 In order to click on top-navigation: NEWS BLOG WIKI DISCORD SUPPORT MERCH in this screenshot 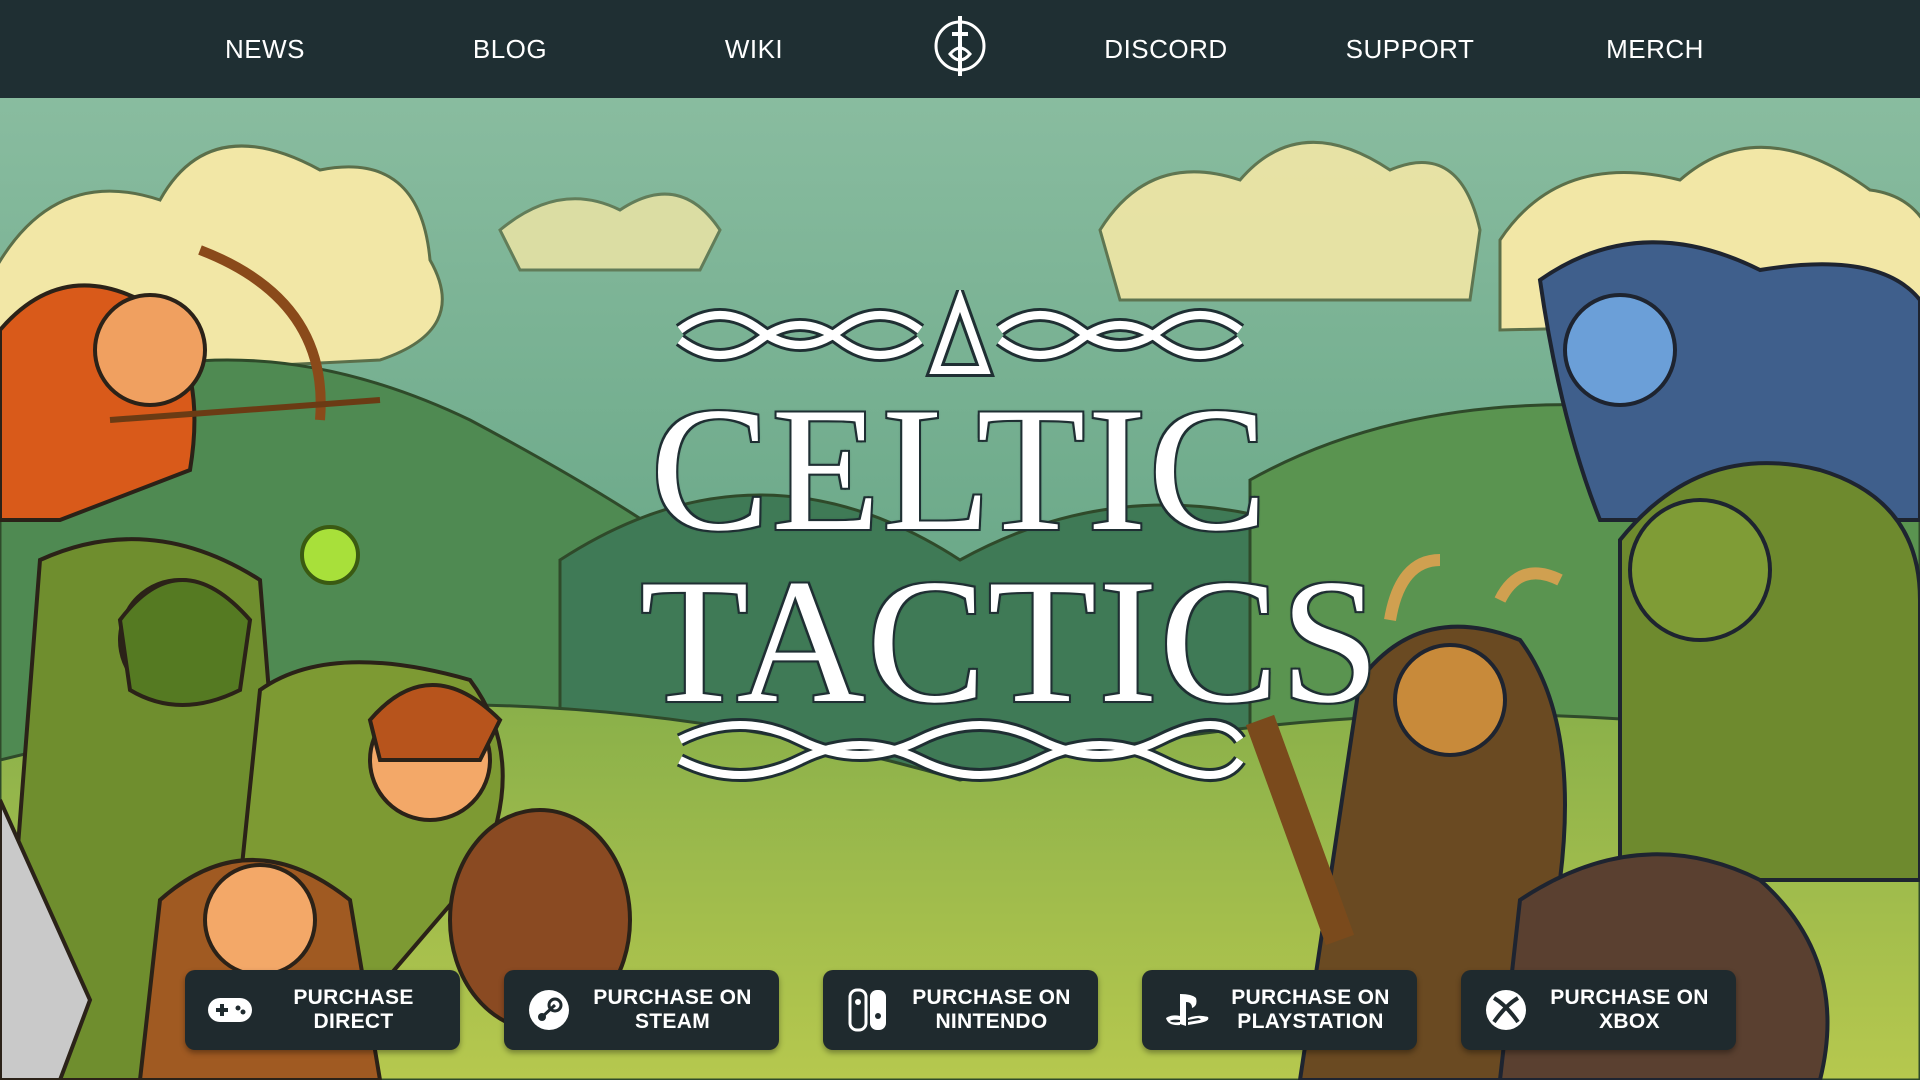, I will do `click(960, 49)`.